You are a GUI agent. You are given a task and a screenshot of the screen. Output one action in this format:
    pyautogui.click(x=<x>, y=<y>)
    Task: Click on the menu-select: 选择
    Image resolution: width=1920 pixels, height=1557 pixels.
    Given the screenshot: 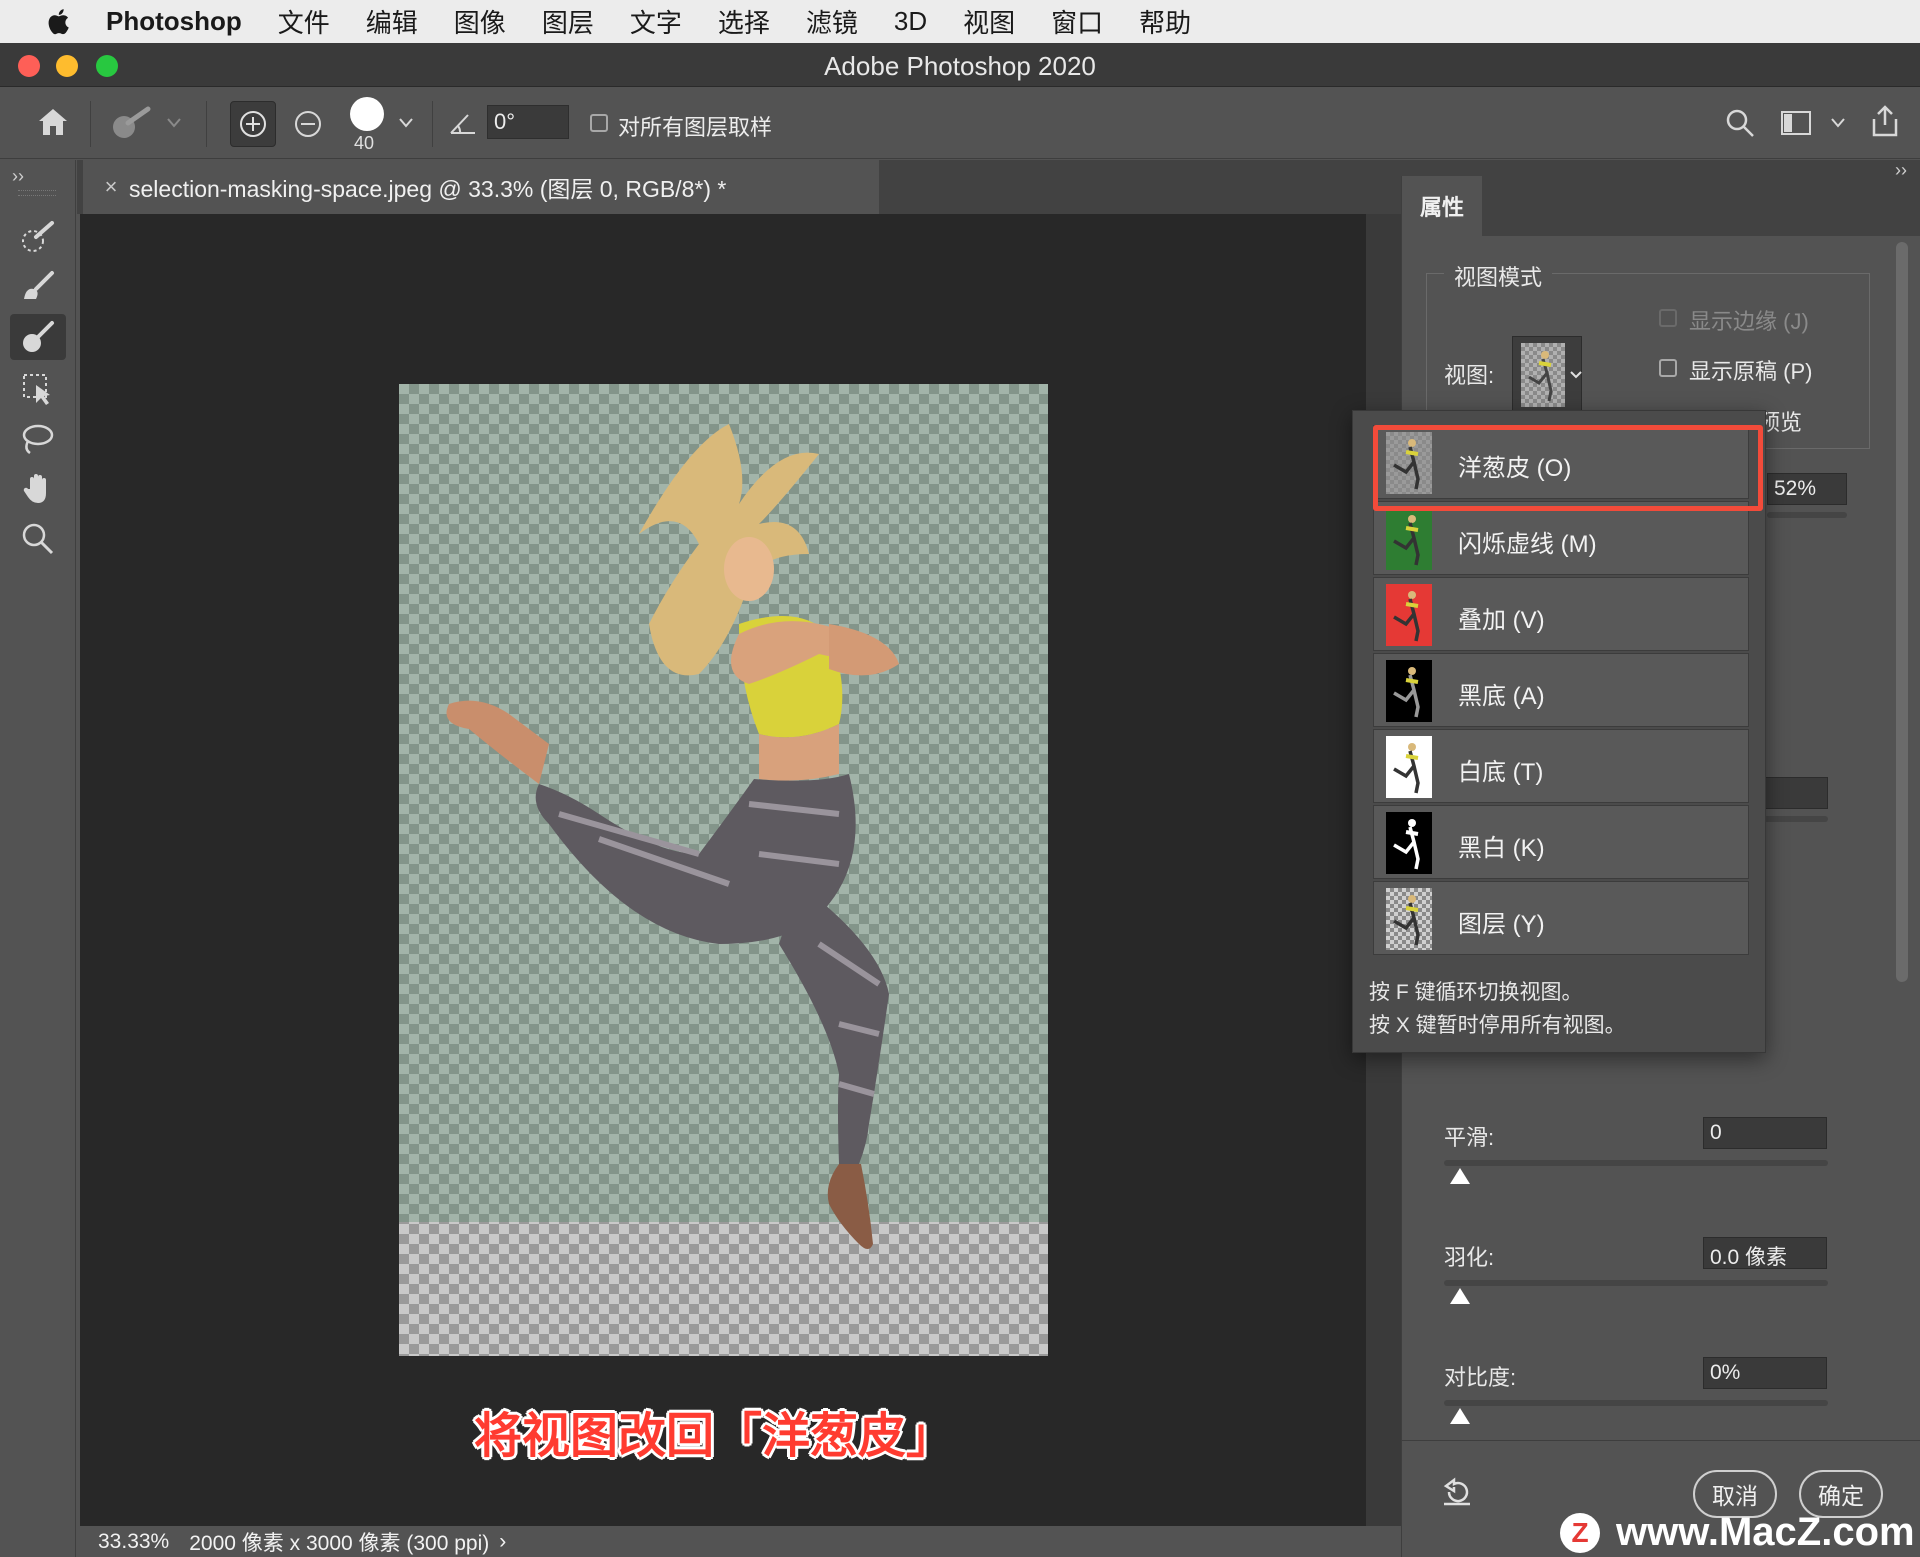 What is the action you would take?
    pyautogui.click(x=744, y=21)
    